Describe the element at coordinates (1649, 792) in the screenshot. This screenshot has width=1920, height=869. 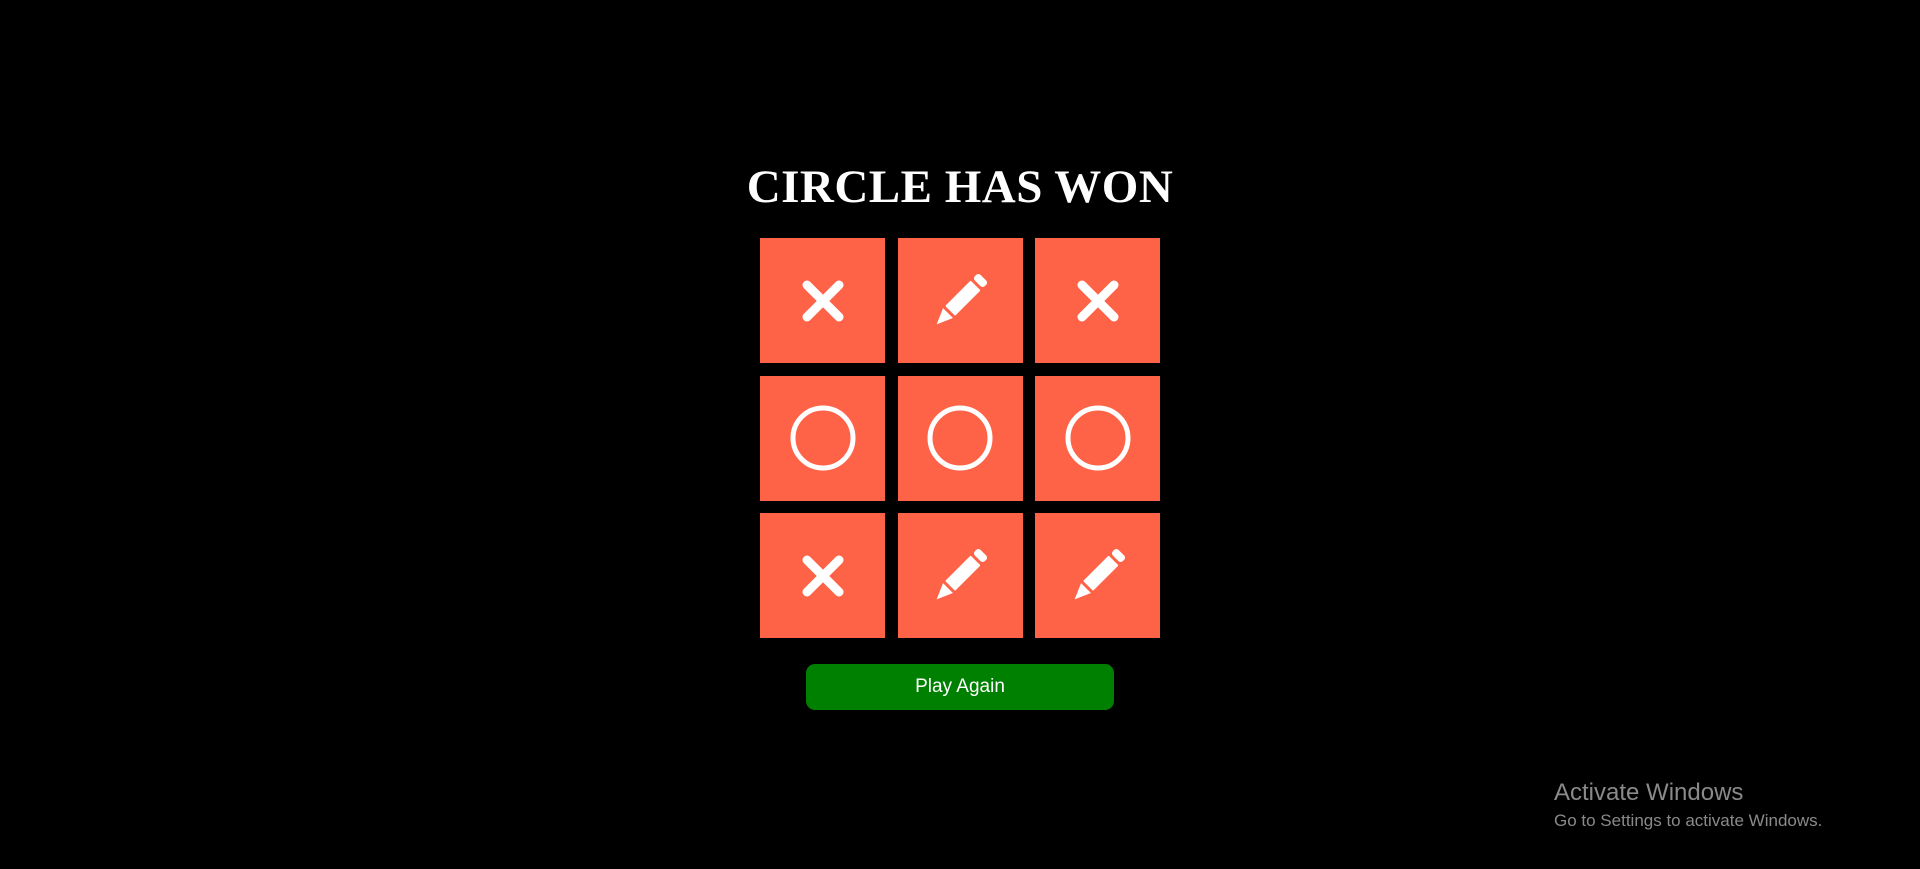
I see `watermark-title: Activate Windows` at that location.